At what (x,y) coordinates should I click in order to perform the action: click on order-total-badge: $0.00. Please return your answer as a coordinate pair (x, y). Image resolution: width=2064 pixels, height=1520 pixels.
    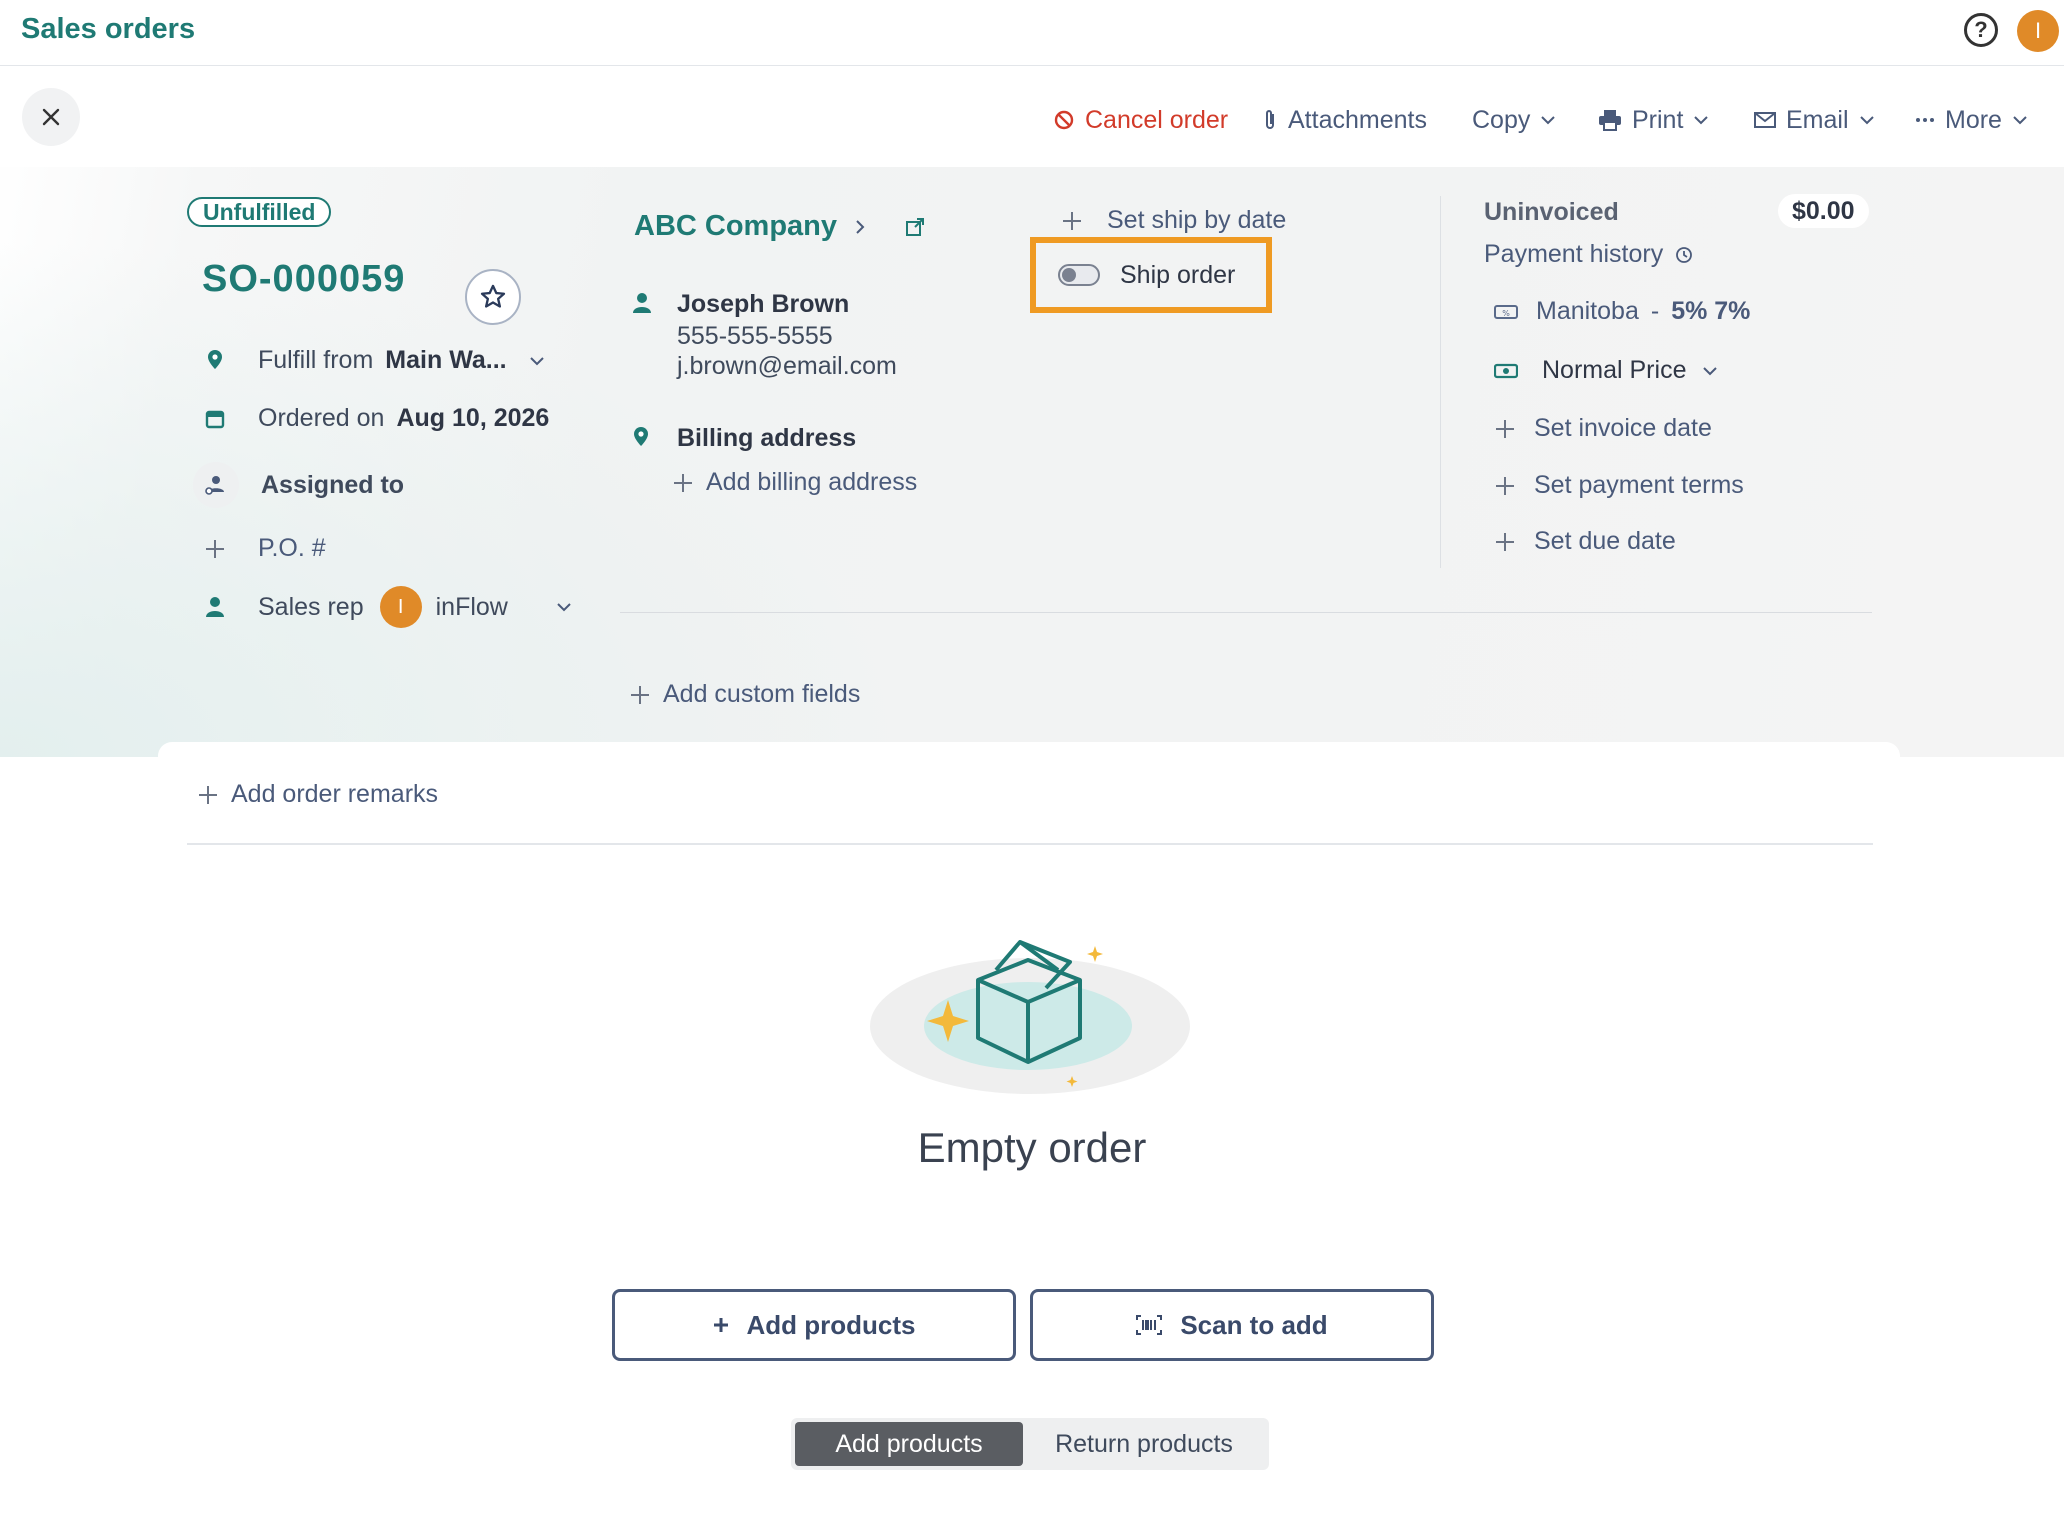
    Looking at the image, I should click on (1823, 211).